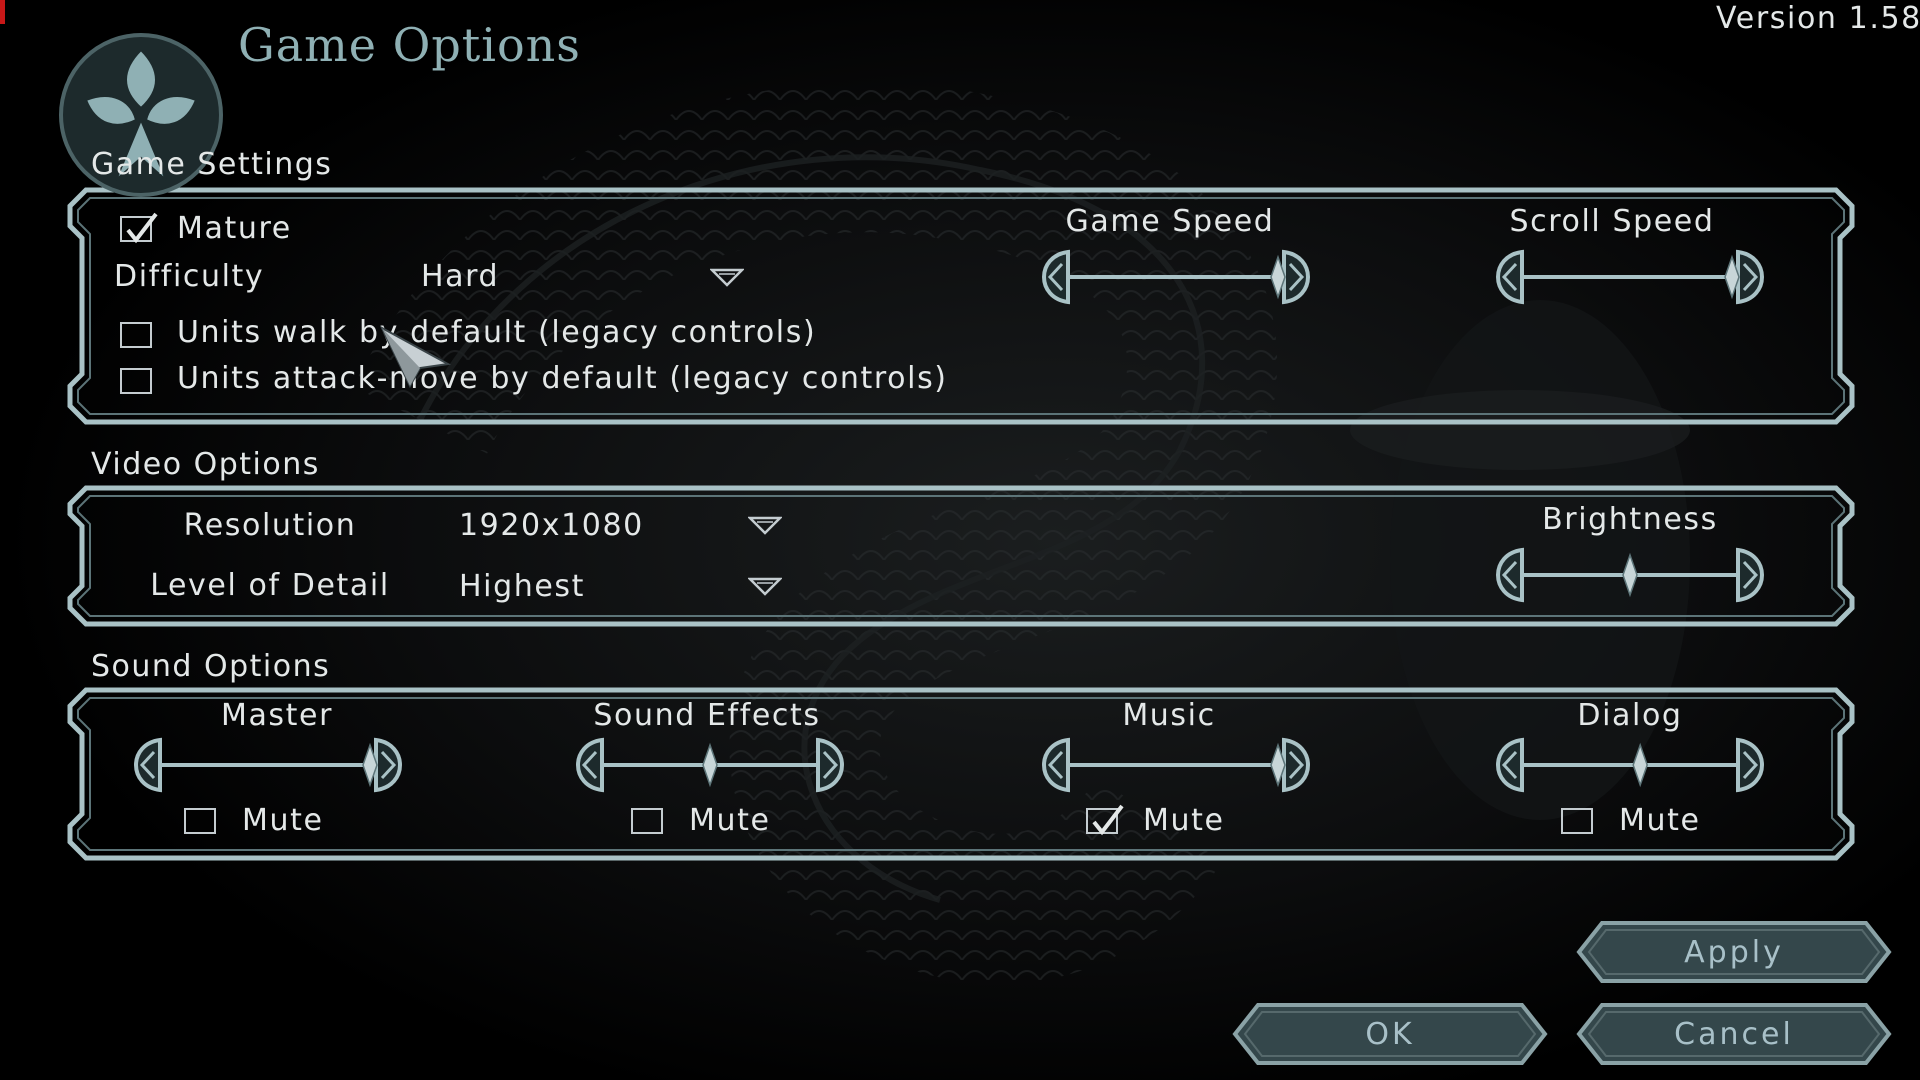  I want to click on dialog-mute-label: Mute, so click(1660, 820).